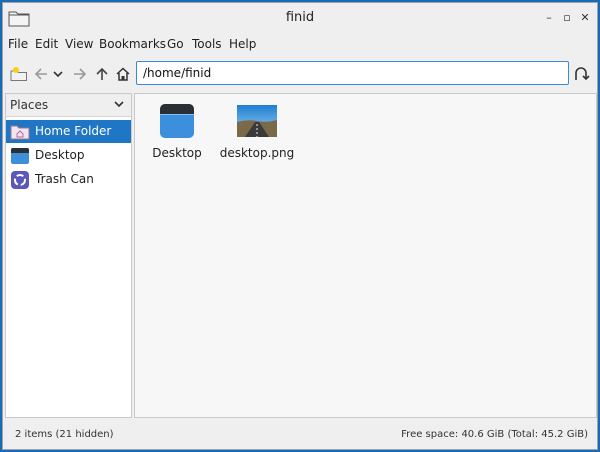 Image resolution: width=600 pixels, height=452 pixels. I want to click on maximize-button: ▫, so click(567, 18).